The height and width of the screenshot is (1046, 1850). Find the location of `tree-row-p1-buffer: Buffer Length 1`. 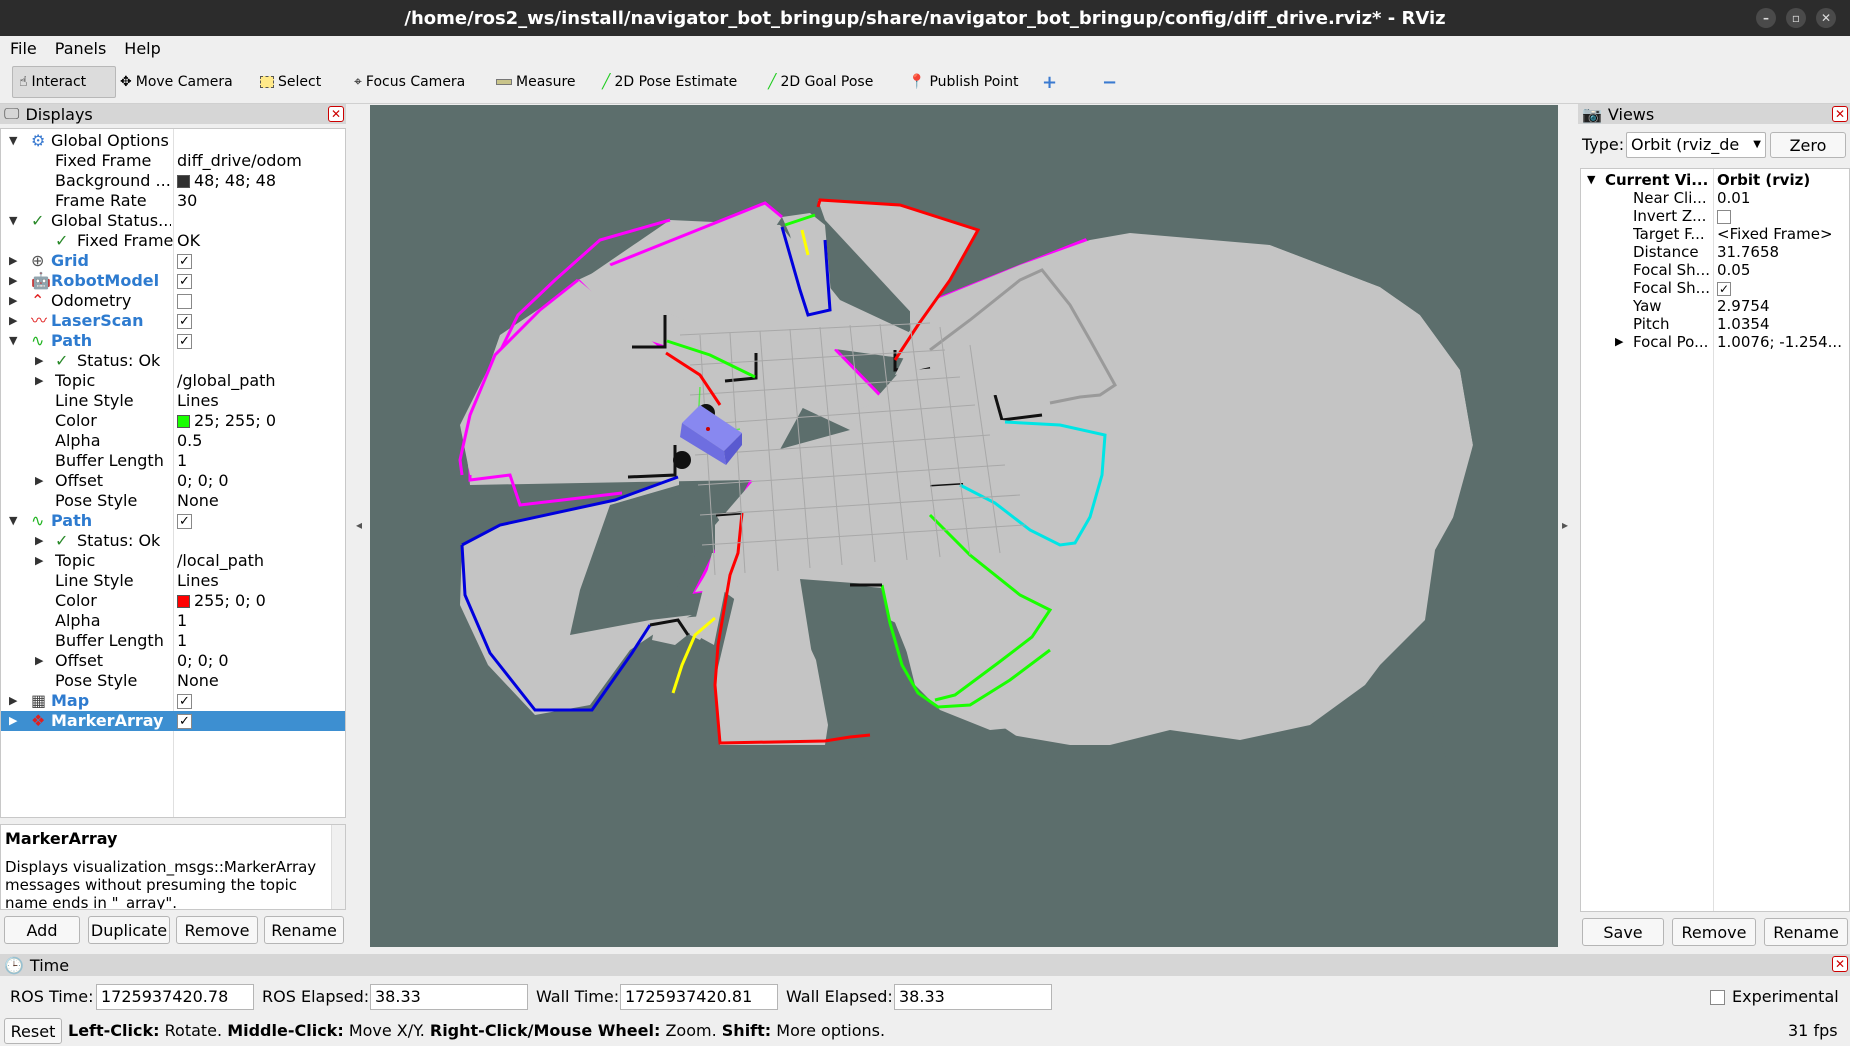

tree-row-p1-buffer: Buffer Length 1 is located at coordinates (173, 461).